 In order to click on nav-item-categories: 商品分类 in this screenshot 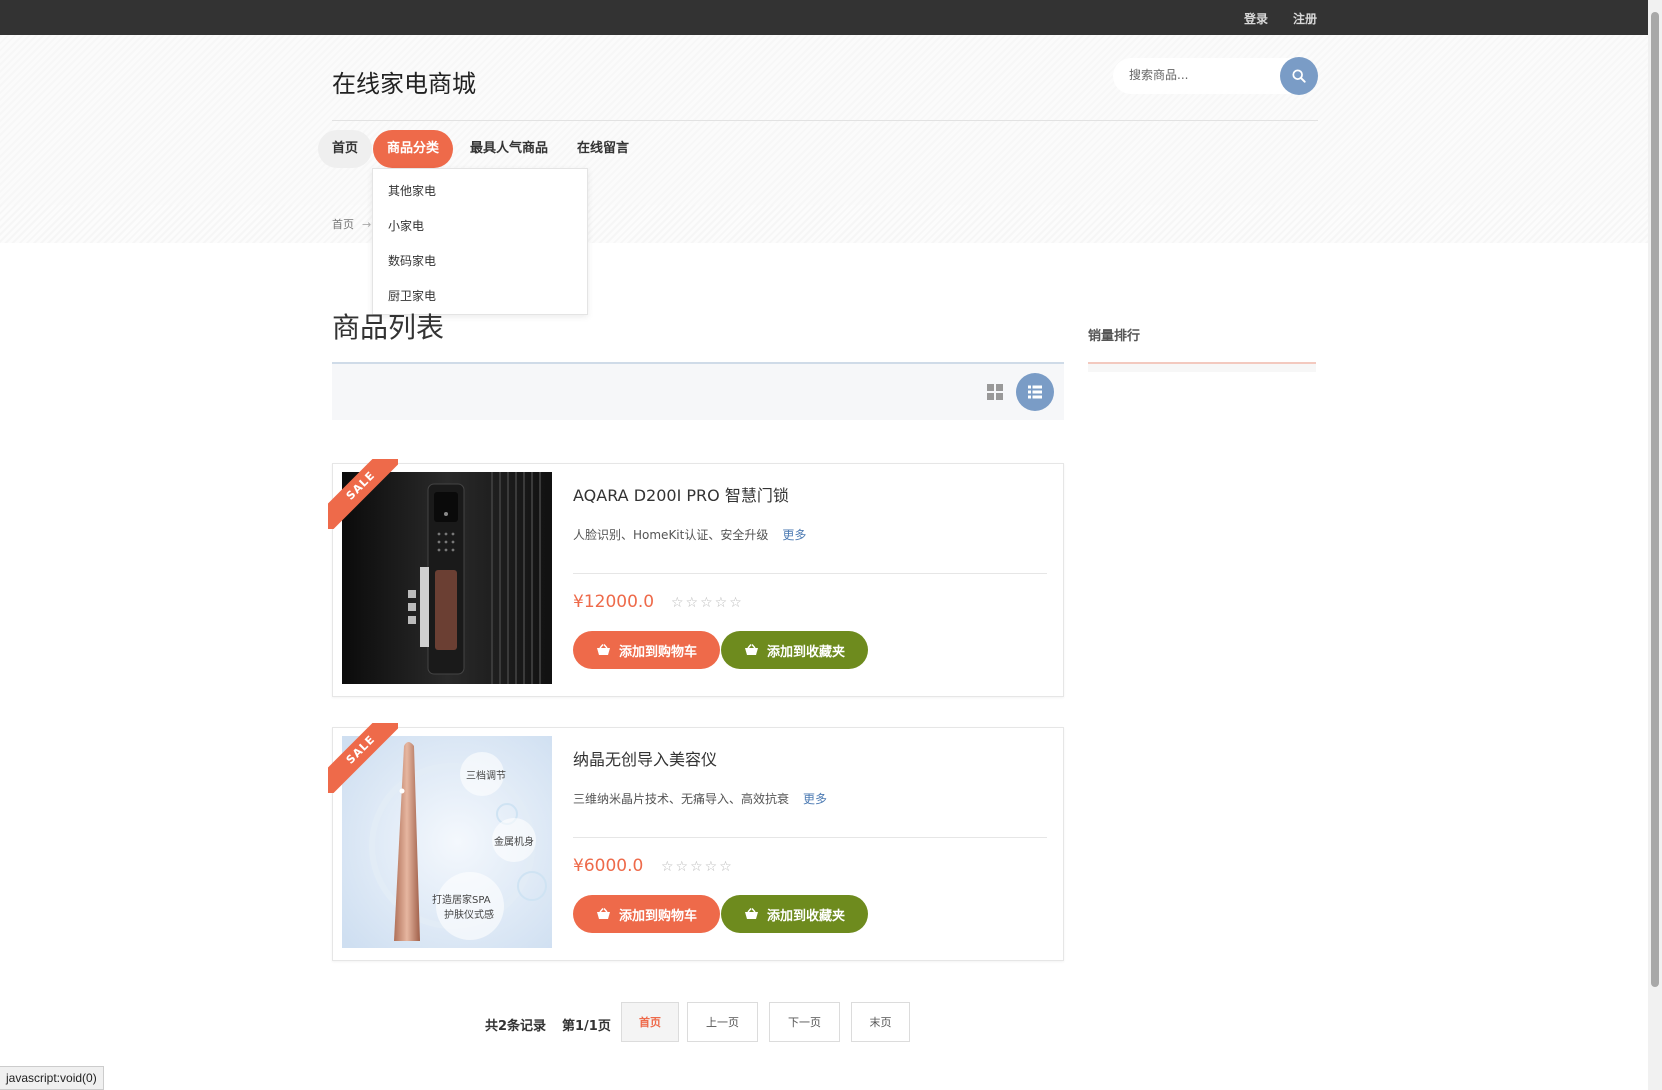, I will do `click(413, 149)`.